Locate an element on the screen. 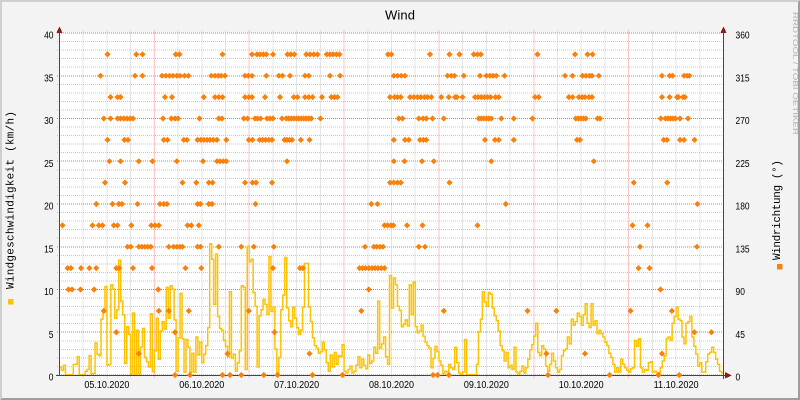 Image resolution: width=800 pixels, height=400 pixels. svg-text: 35 is located at coordinates (49, 78).